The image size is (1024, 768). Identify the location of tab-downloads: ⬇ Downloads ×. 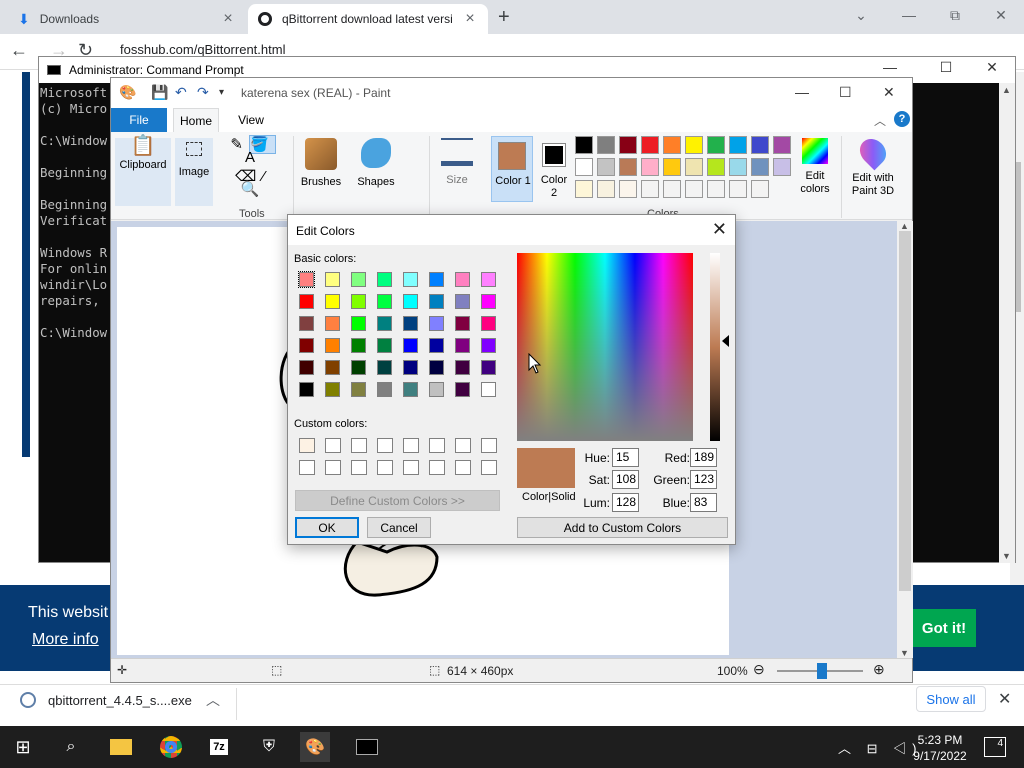
(127, 19).